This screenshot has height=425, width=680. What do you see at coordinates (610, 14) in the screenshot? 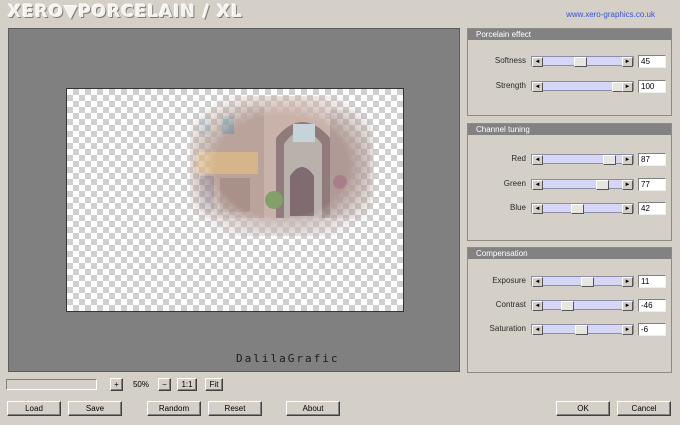
I see `website-link: www.xero-graphics.co.uk` at bounding box center [610, 14].